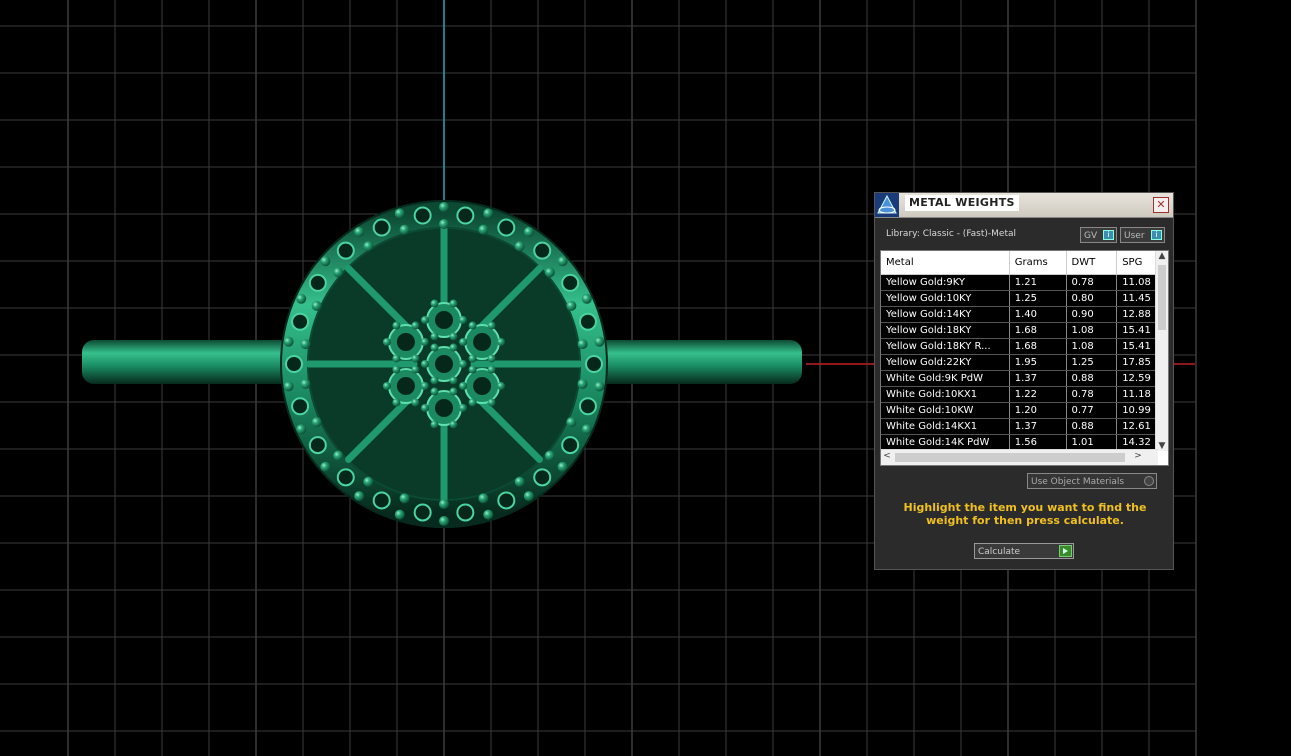 The height and width of the screenshot is (756, 1291). I want to click on metal-cell: White Gold:14KX1, so click(945, 426).